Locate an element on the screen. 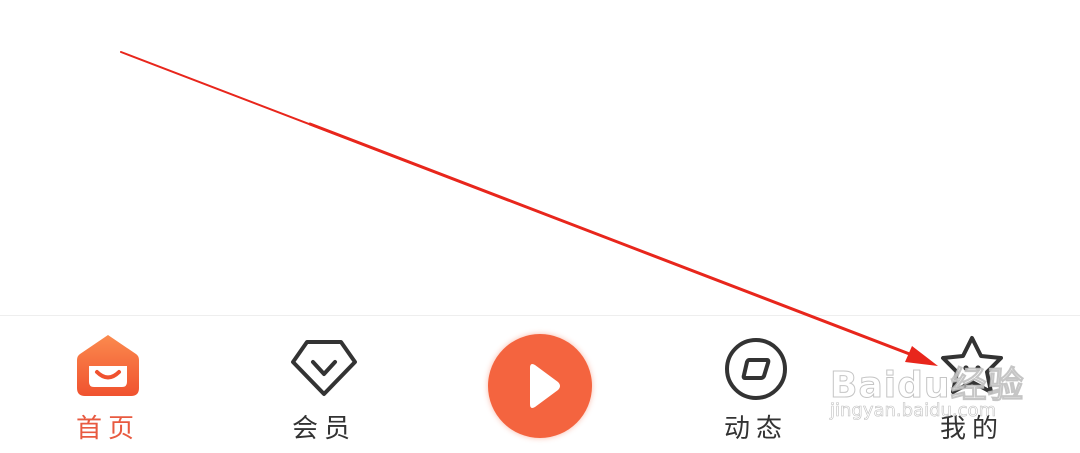 The image size is (1080, 453). star-face-icon is located at coordinates (972, 367).